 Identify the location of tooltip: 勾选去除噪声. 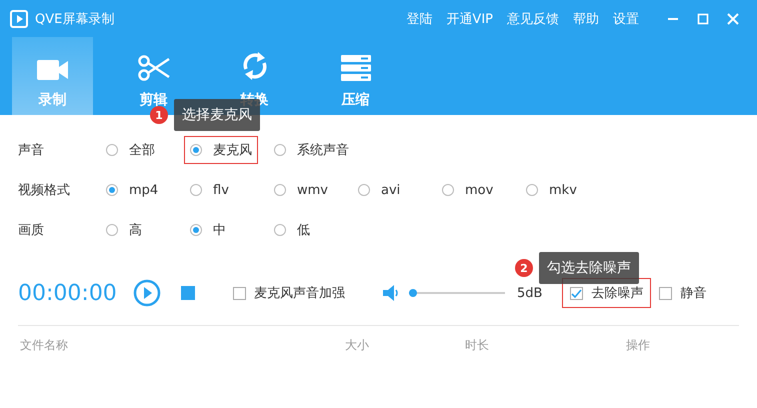
(589, 268).